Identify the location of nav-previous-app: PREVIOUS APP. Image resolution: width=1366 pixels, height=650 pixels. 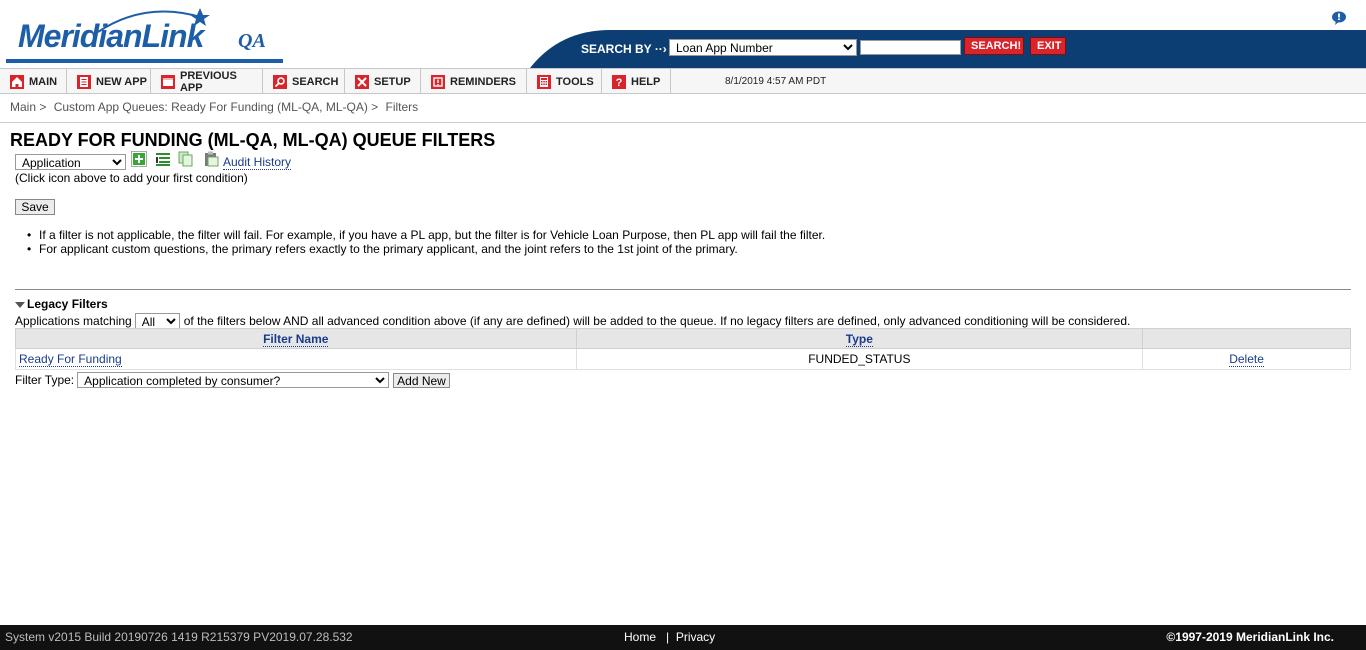
(207, 81).